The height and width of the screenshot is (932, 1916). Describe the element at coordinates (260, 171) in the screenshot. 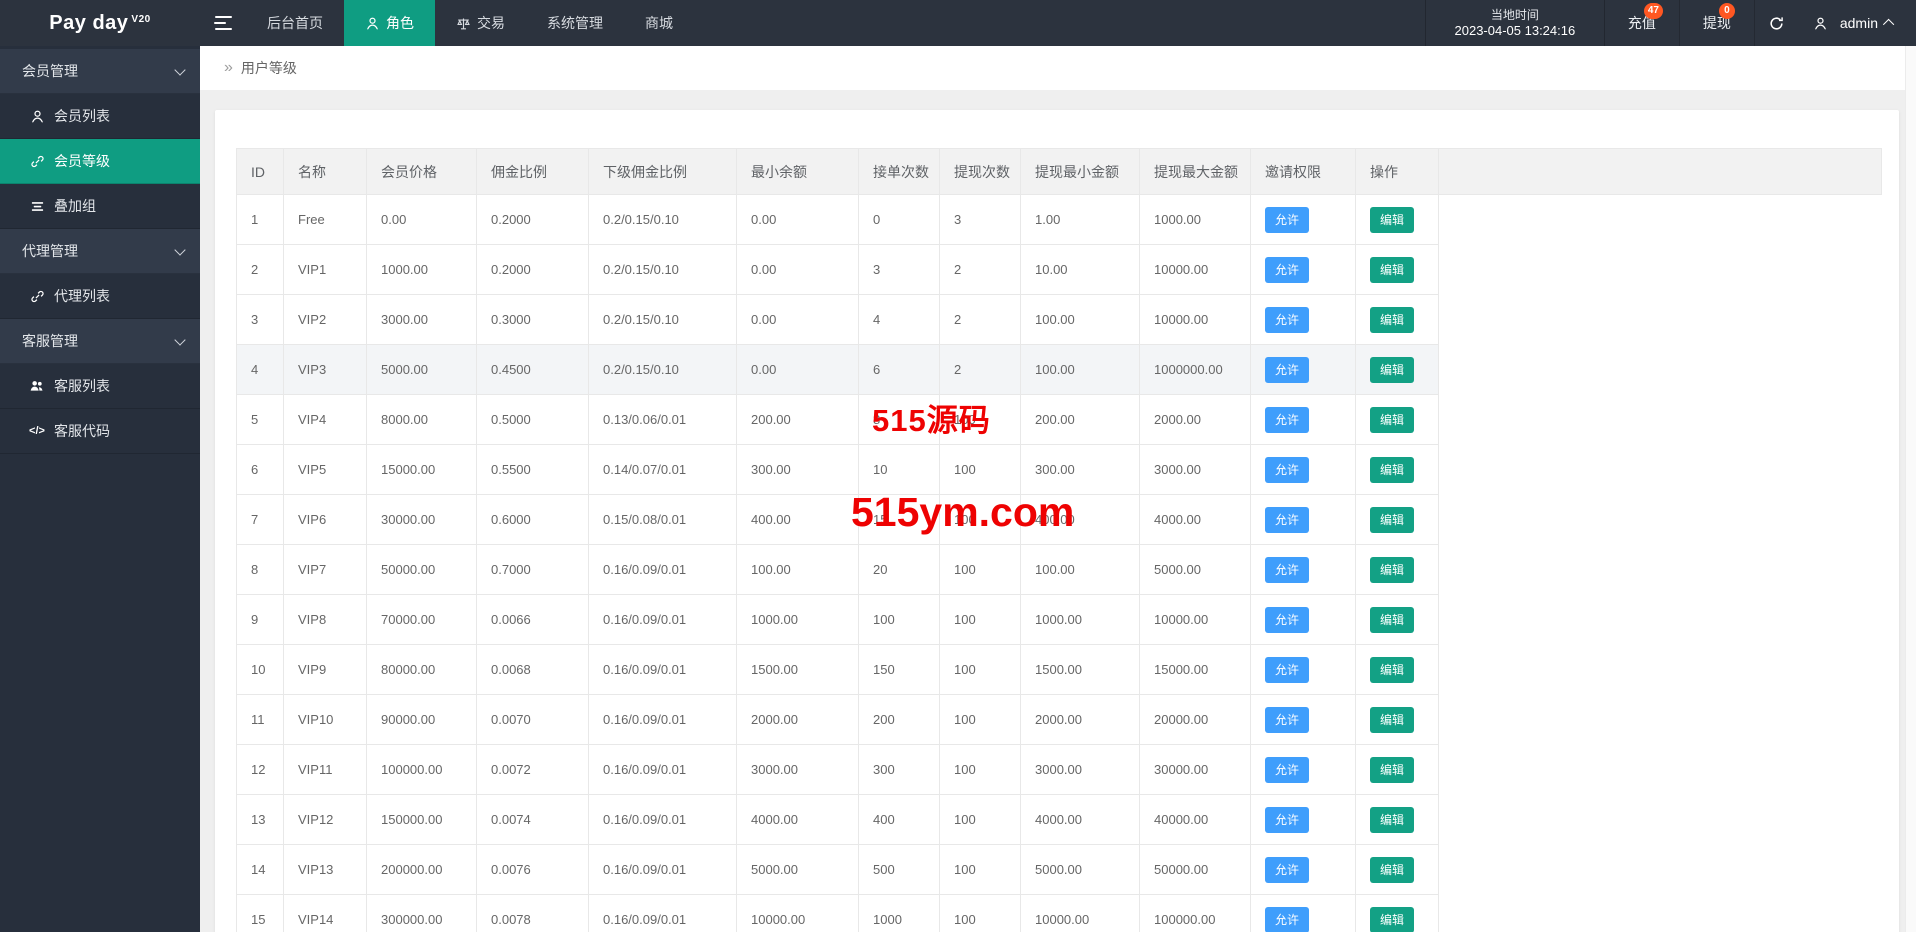

I see `column-header: ID` at that location.